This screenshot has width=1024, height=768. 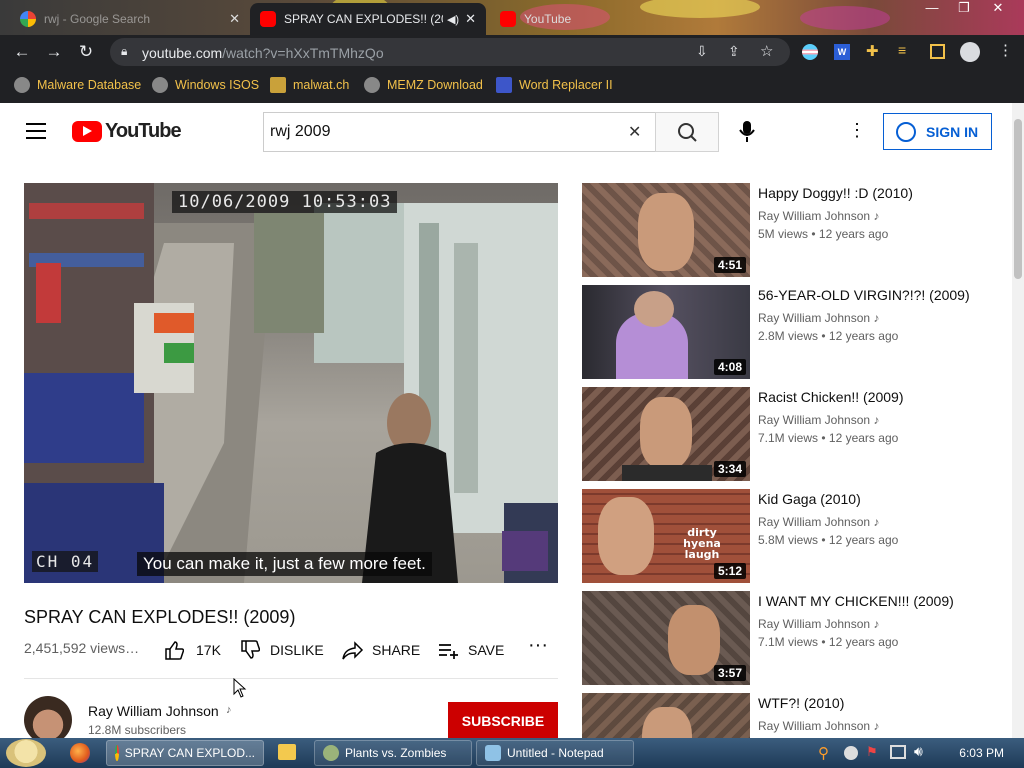 What do you see at coordinates (297, 650) in the screenshot?
I see `dislike-label: DISLIKE` at bounding box center [297, 650].